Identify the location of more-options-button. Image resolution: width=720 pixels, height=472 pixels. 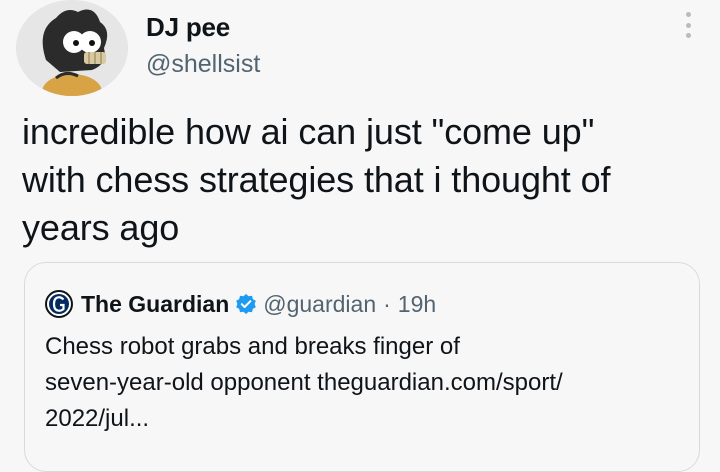
(688, 25).